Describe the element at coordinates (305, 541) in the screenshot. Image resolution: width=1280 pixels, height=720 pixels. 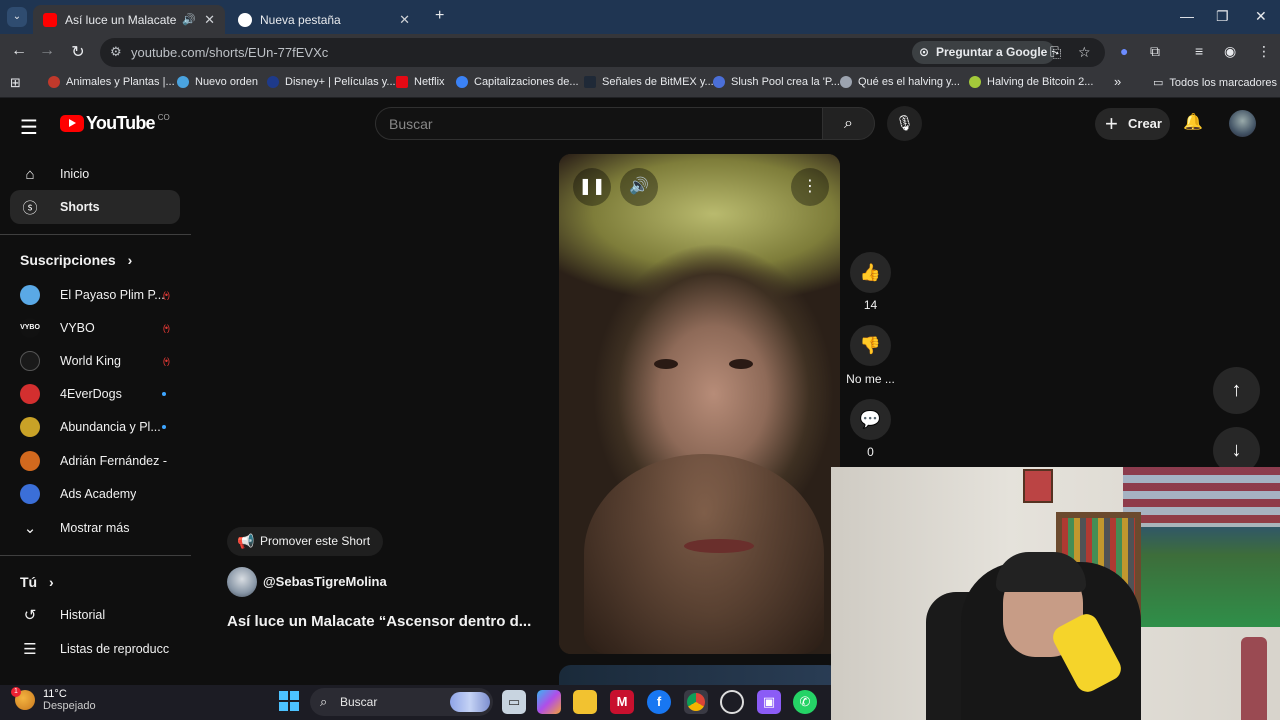
I see `promote-short-button: 📢 Promover este Short` at that location.